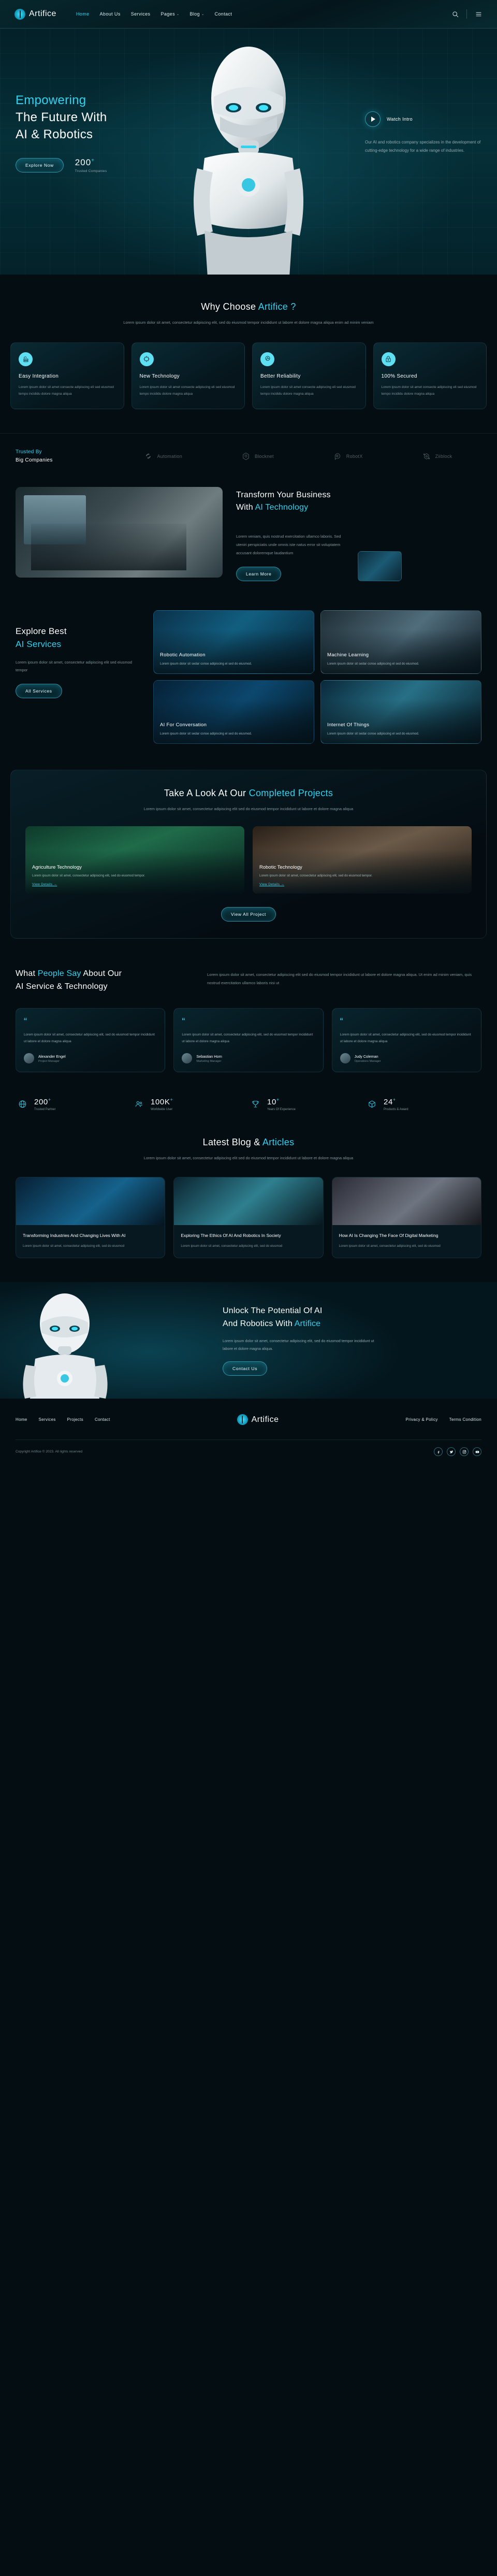 This screenshot has height=2576, width=497. I want to click on hero-heading-line1: Empowering, so click(51, 100).